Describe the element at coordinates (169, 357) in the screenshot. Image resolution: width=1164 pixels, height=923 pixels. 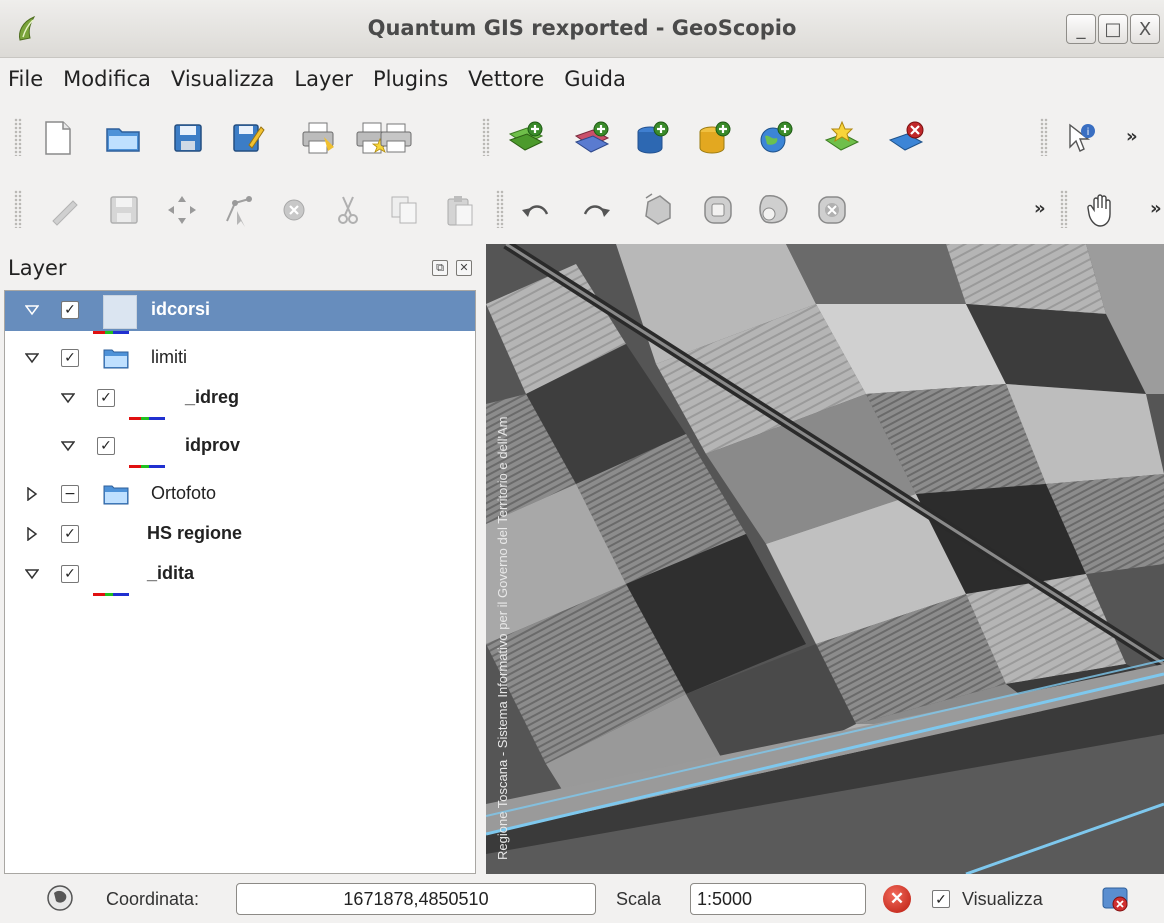
I see `layer-name: limiti` at that location.